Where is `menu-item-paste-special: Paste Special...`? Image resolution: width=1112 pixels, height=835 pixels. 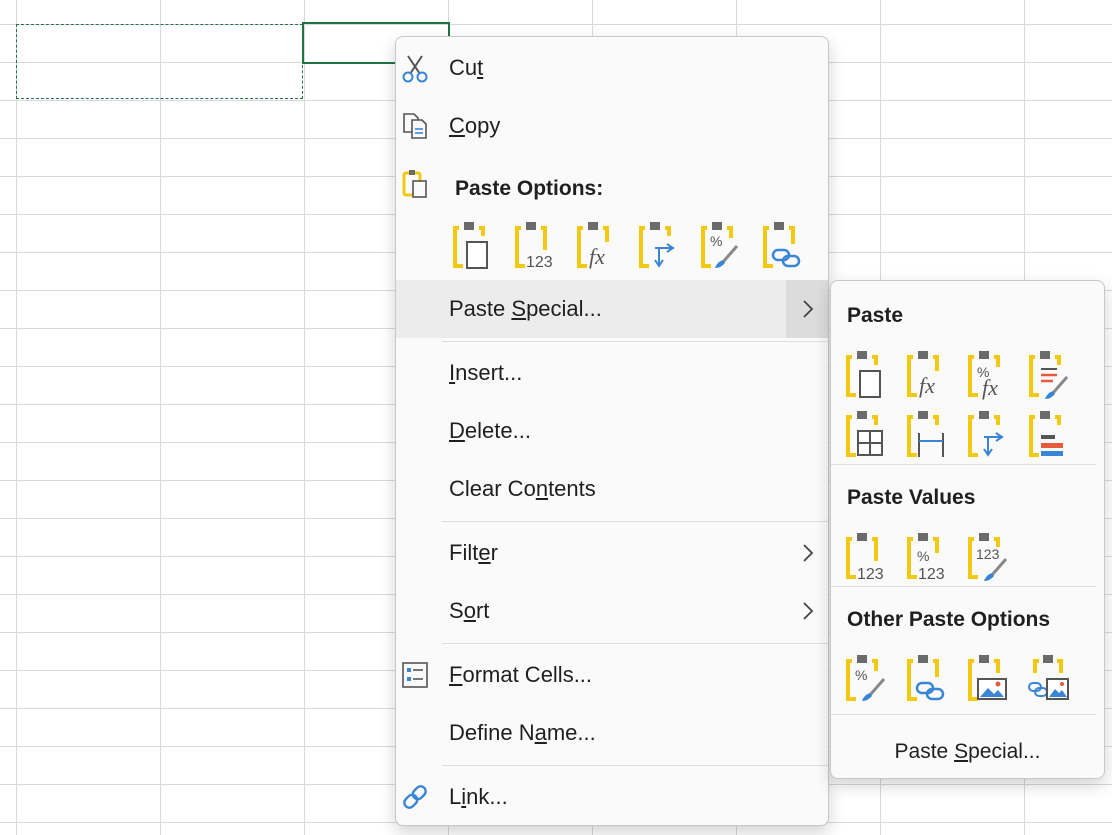
menu-item-paste-special: Paste Special... is located at coordinates (612, 309).